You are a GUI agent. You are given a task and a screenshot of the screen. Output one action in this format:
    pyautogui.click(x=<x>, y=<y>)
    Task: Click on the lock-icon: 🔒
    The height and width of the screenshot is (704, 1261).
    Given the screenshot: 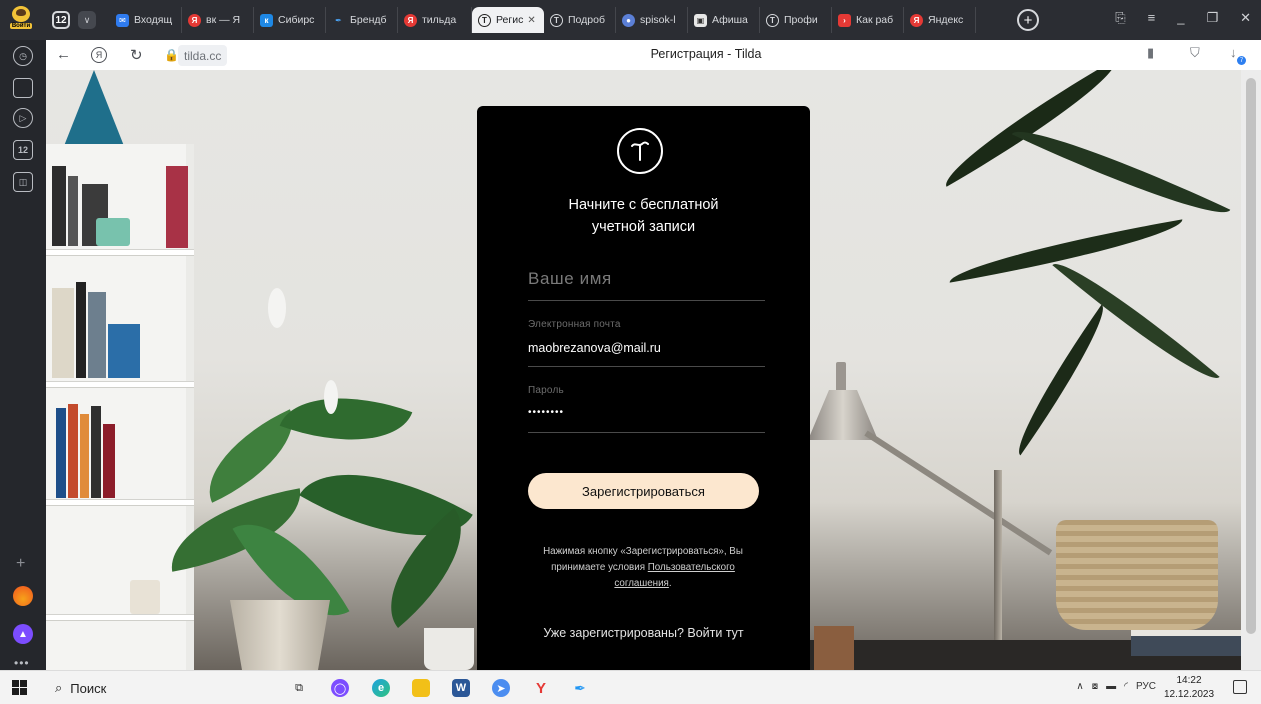 What is the action you would take?
    pyautogui.click(x=171, y=55)
    